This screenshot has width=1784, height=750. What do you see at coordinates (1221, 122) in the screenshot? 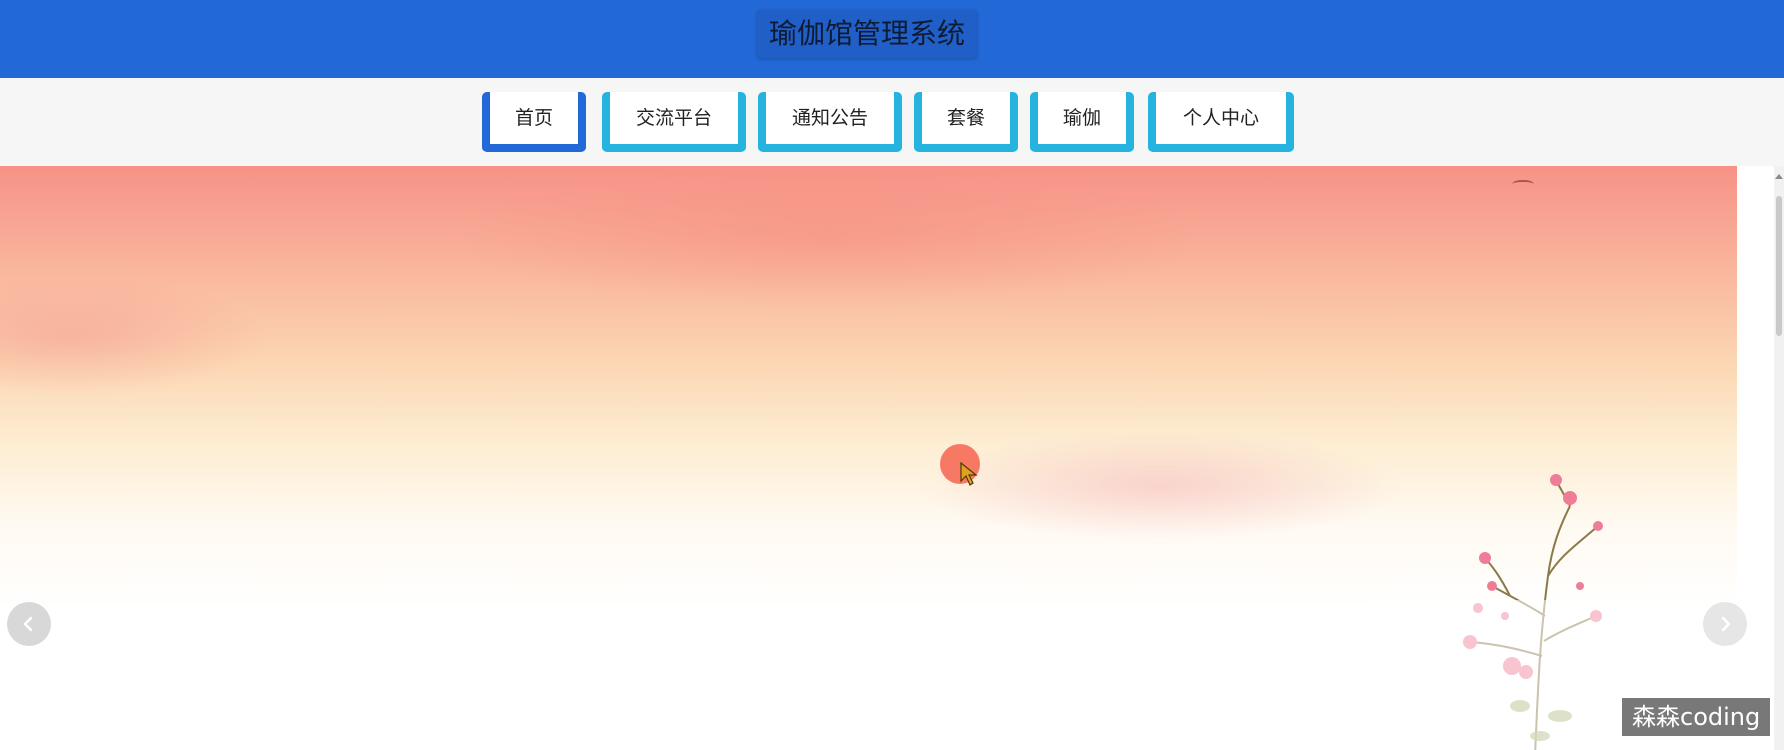
I see `nav-item-personal-center: 个人中心` at bounding box center [1221, 122].